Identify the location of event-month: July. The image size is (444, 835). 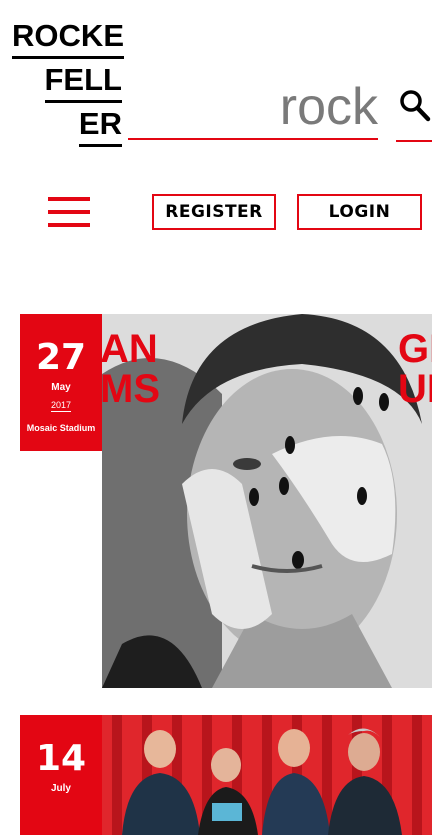
(60, 788).